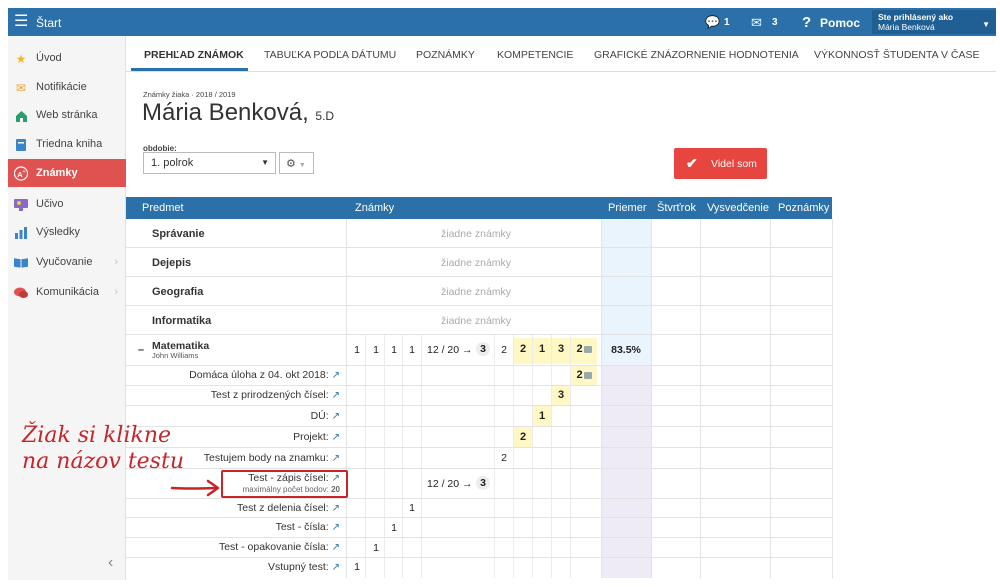 Image resolution: width=1000 pixels, height=587 pixels. Describe the element at coordinates (225, 112) in the screenshot. I see `student-name: Mária Benková,` at that location.